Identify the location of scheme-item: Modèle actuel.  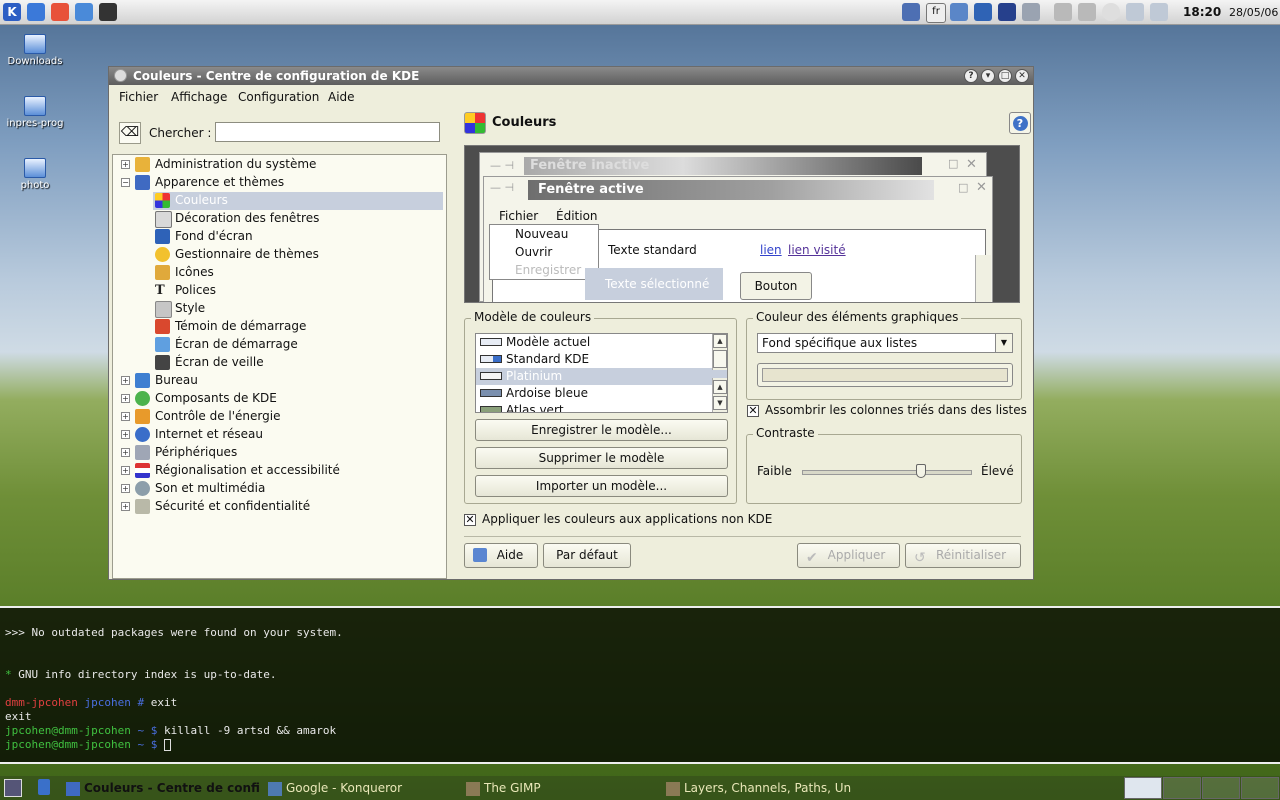
(601, 342).